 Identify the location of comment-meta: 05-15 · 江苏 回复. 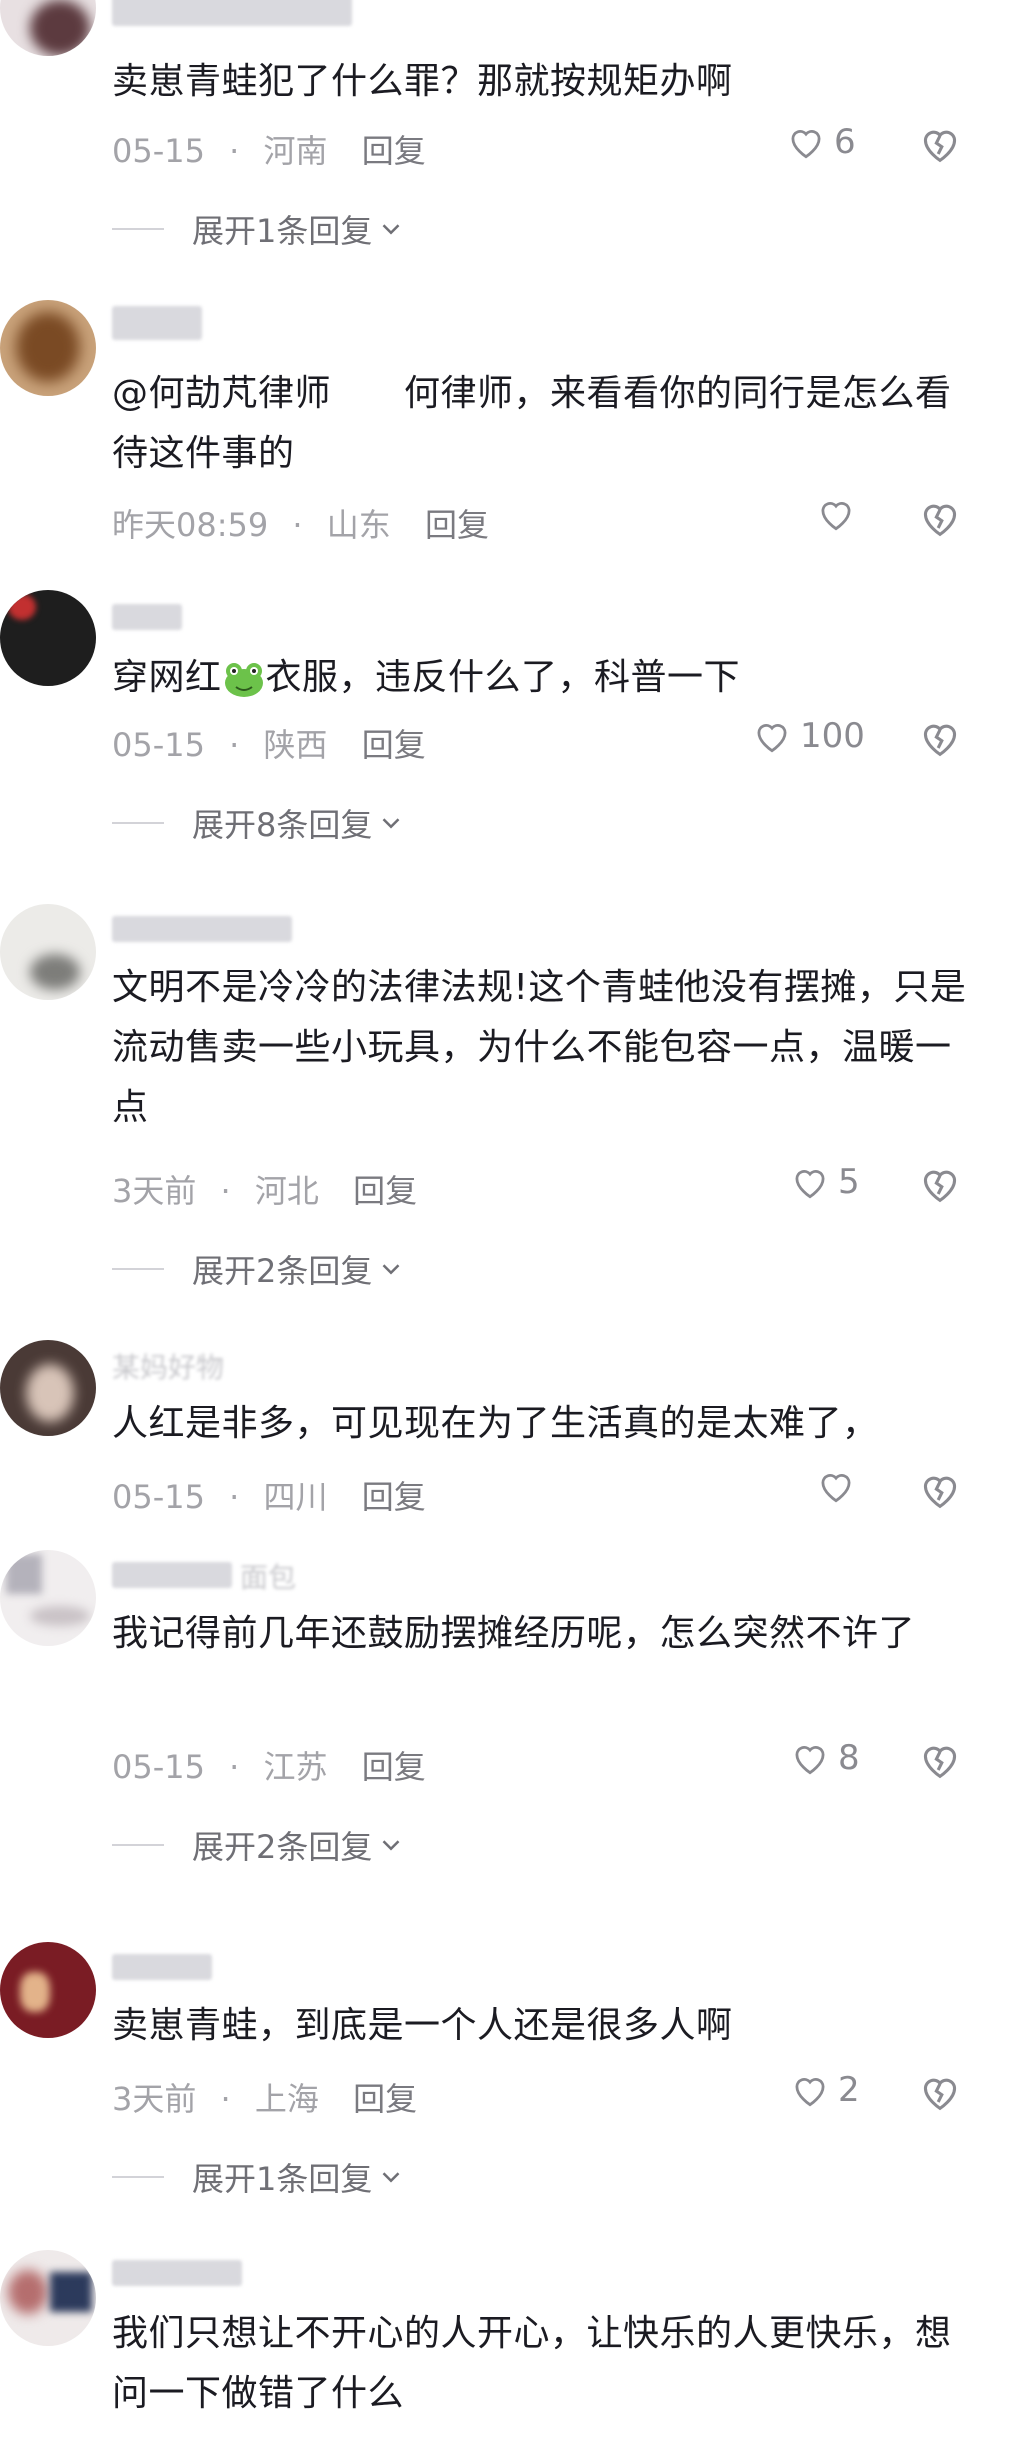
(269, 1765).